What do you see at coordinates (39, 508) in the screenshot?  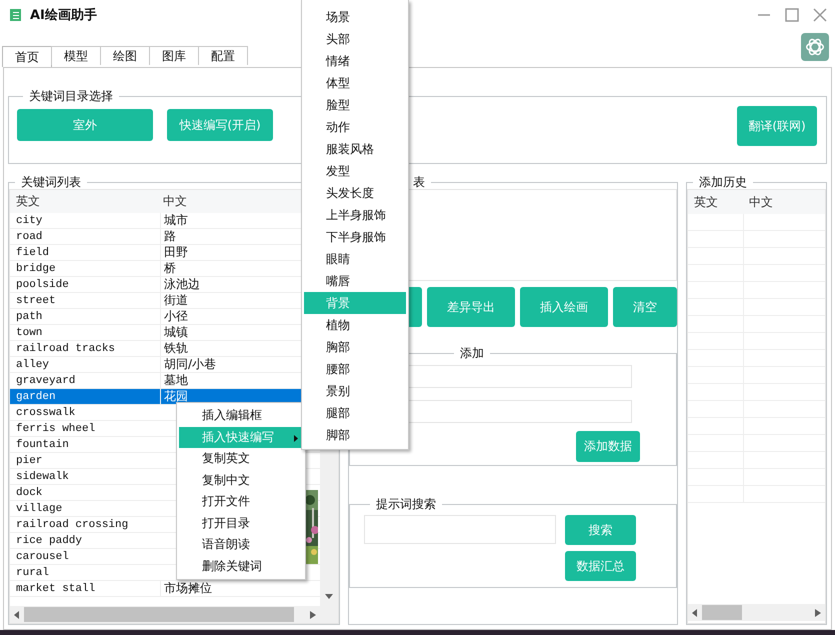 I see `table-cell-text: village` at bounding box center [39, 508].